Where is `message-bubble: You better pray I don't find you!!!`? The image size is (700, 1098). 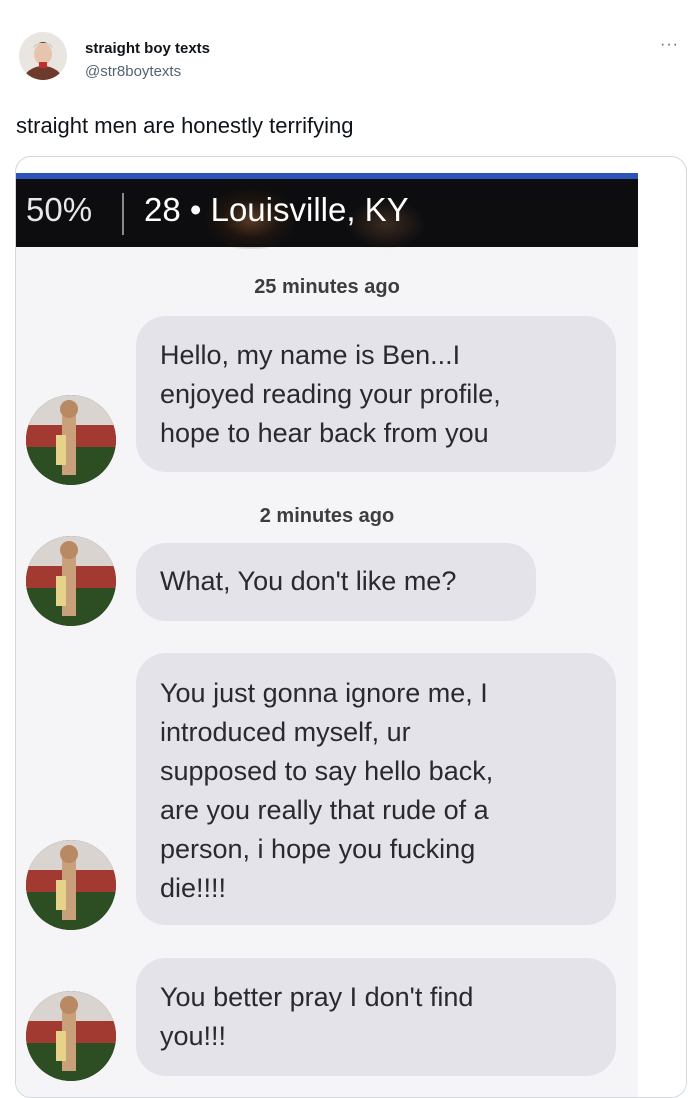
message-bubble: You better pray I don't find you!!! is located at coordinates (376, 1017).